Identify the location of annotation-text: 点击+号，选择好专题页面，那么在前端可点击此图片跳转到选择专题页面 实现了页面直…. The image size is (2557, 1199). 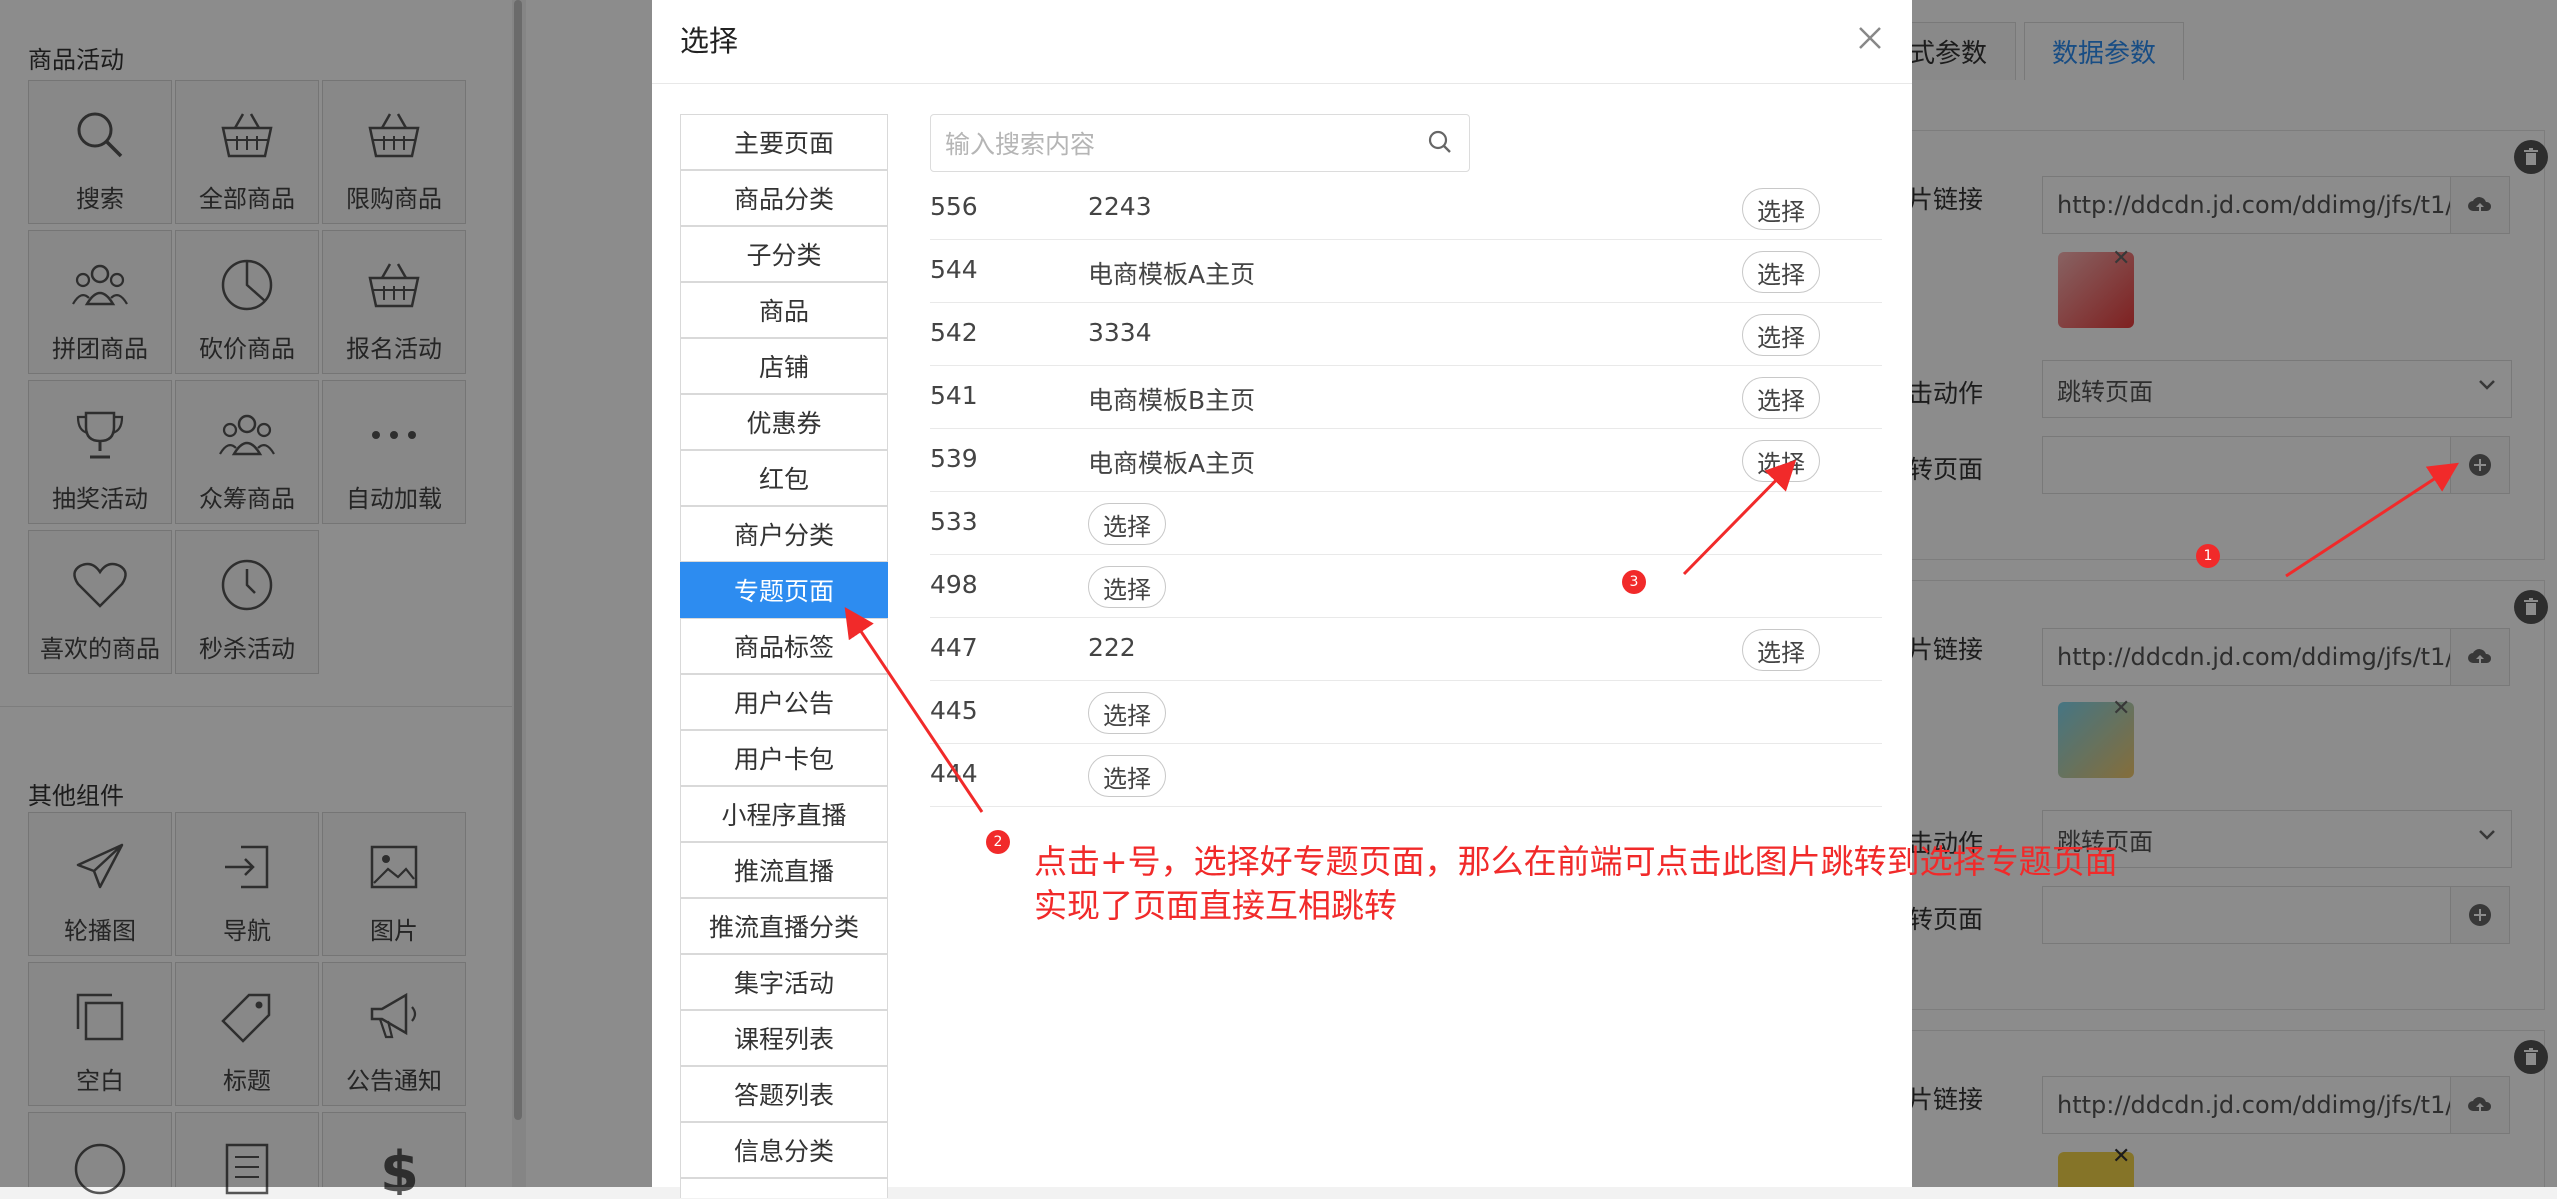
(1576, 884).